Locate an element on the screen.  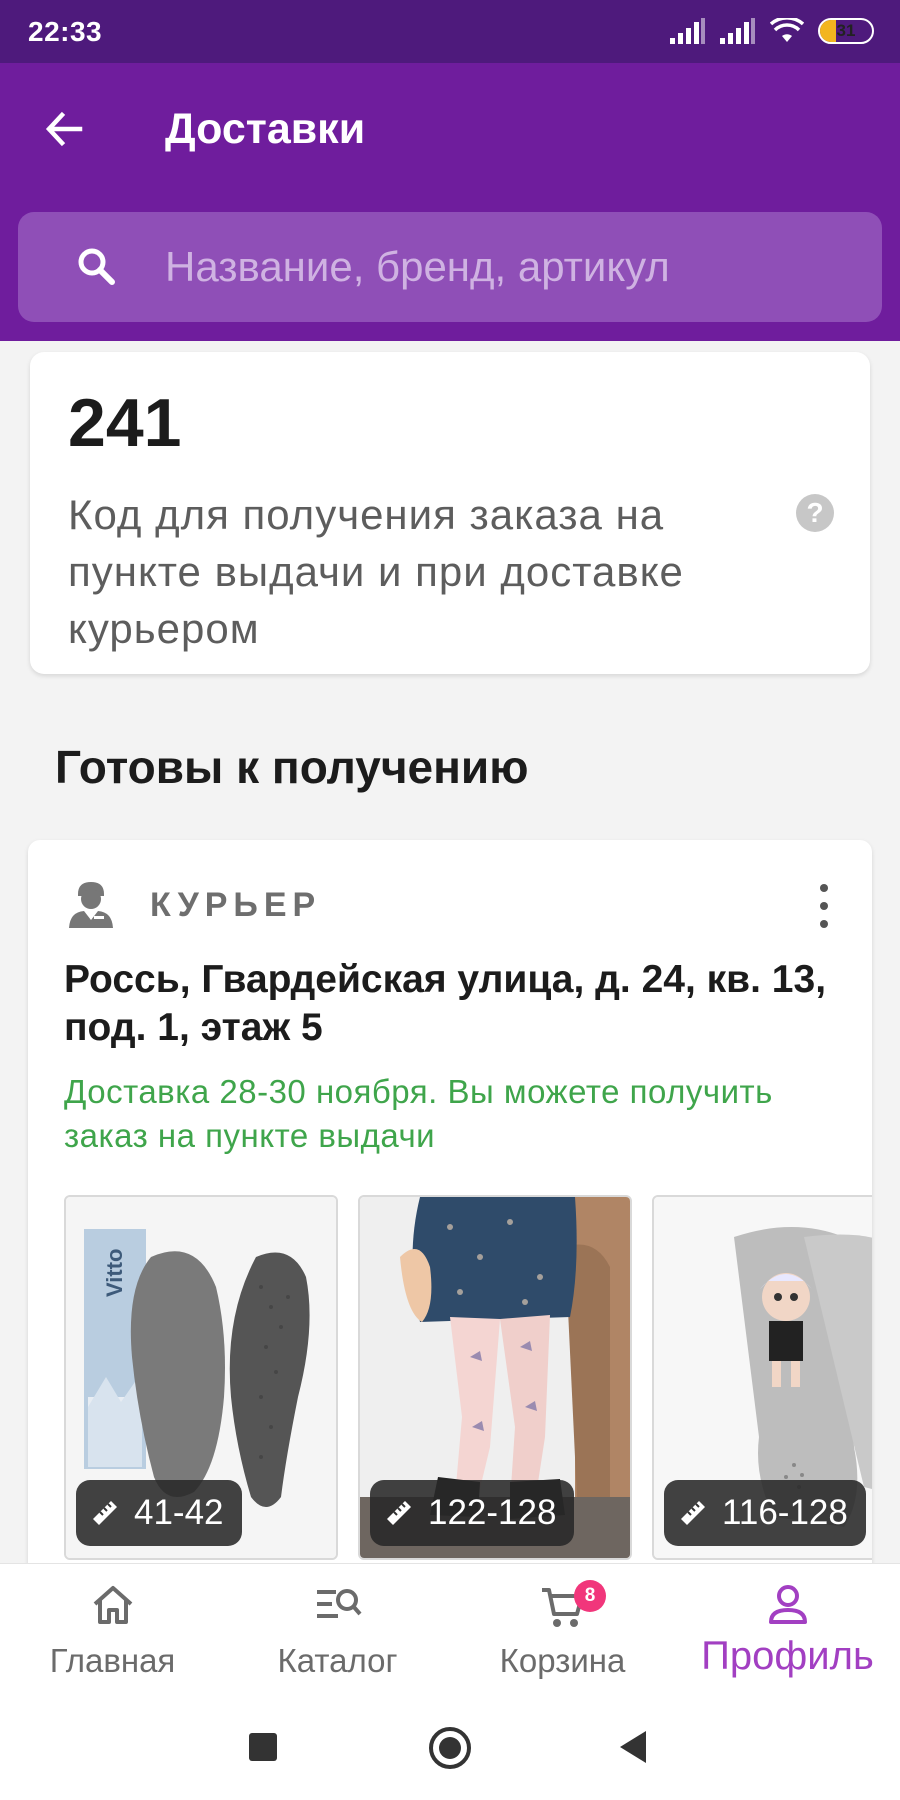
status-bar: 22:33 31 is located at coordinates (450, 31).